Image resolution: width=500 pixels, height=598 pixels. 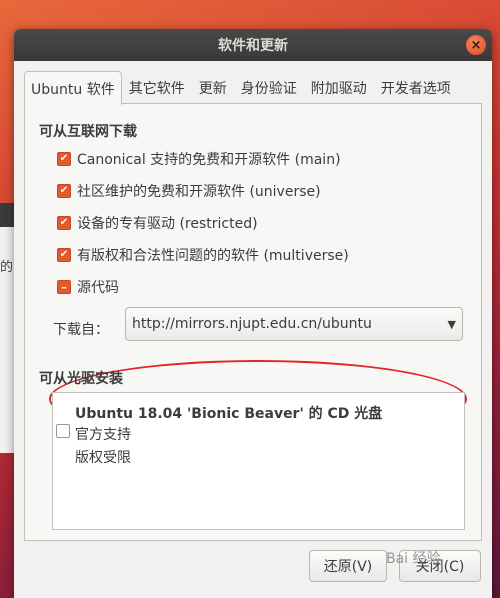 What do you see at coordinates (64, 287) in the screenshot?
I see `checkbox-partial-icon: –` at bounding box center [64, 287].